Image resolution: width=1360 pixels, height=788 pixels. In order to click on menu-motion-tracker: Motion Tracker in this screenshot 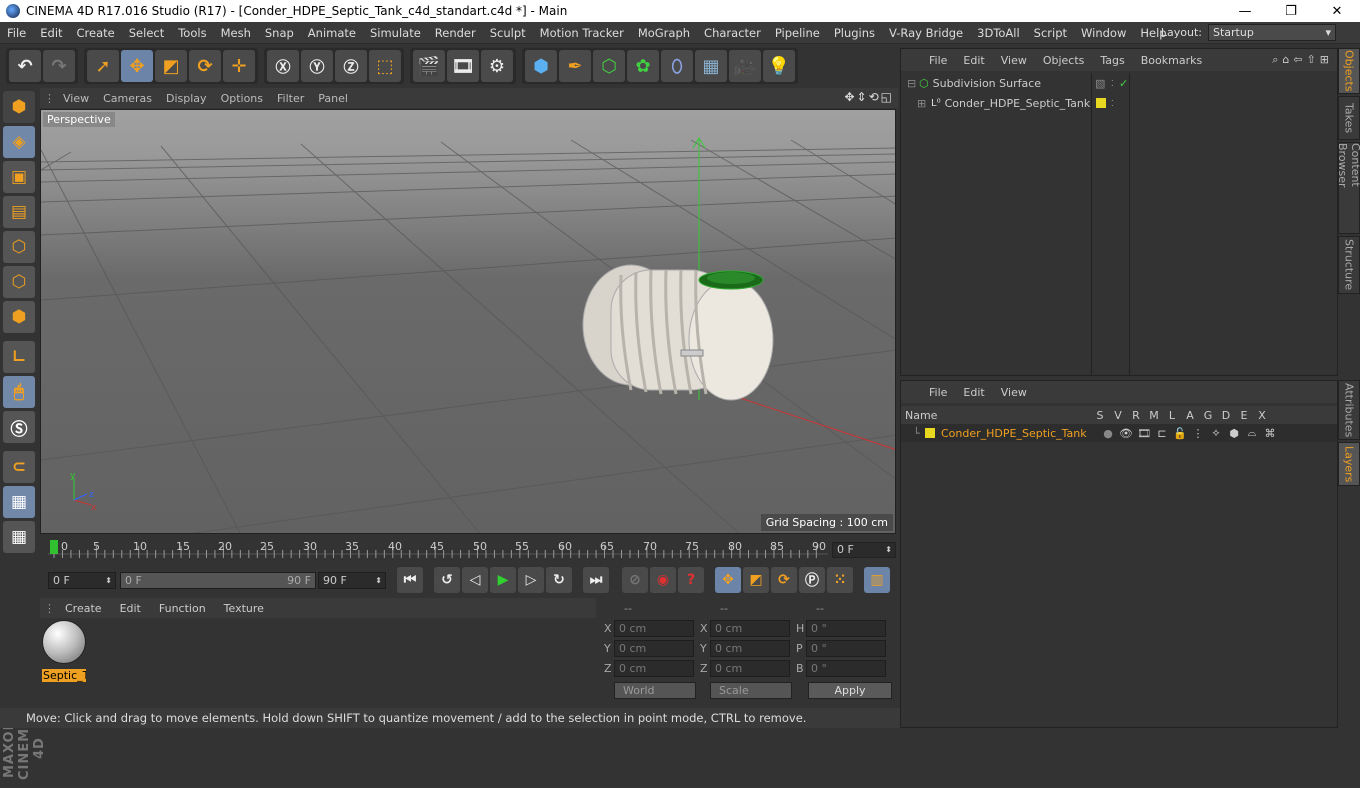, I will do `click(582, 33)`.